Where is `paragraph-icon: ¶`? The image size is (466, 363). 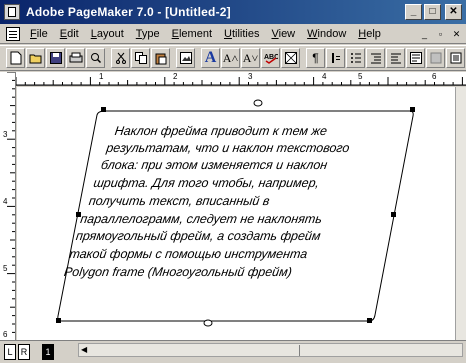 paragraph-icon: ¶ is located at coordinates (315, 58).